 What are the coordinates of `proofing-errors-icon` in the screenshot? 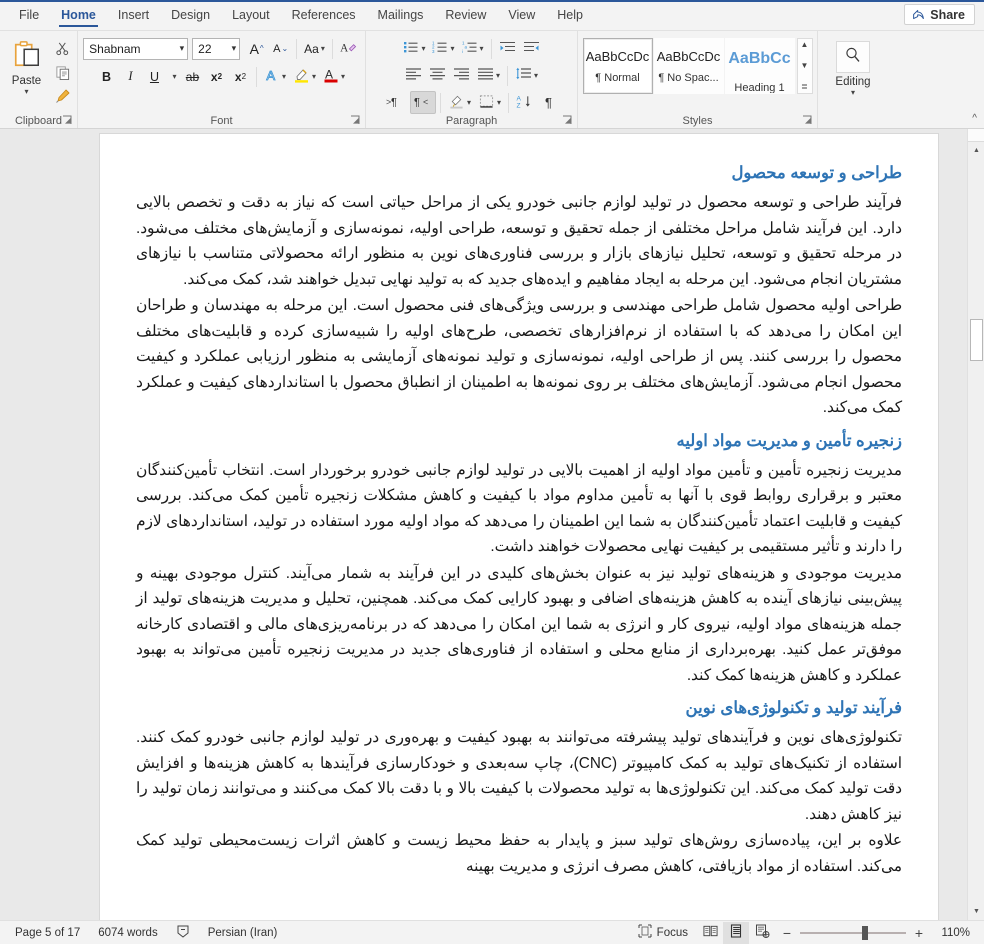 It's located at (183, 932).